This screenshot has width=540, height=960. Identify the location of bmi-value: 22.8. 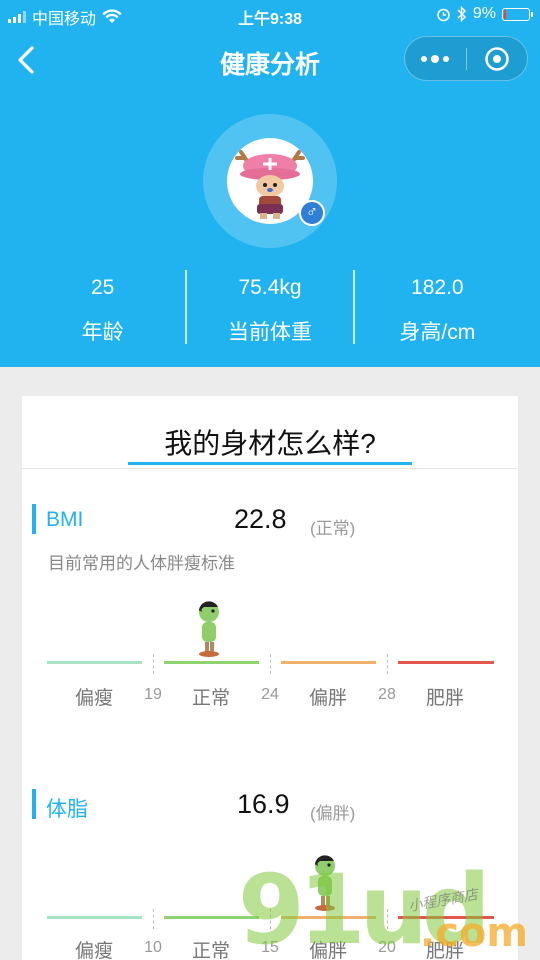
(260, 519).